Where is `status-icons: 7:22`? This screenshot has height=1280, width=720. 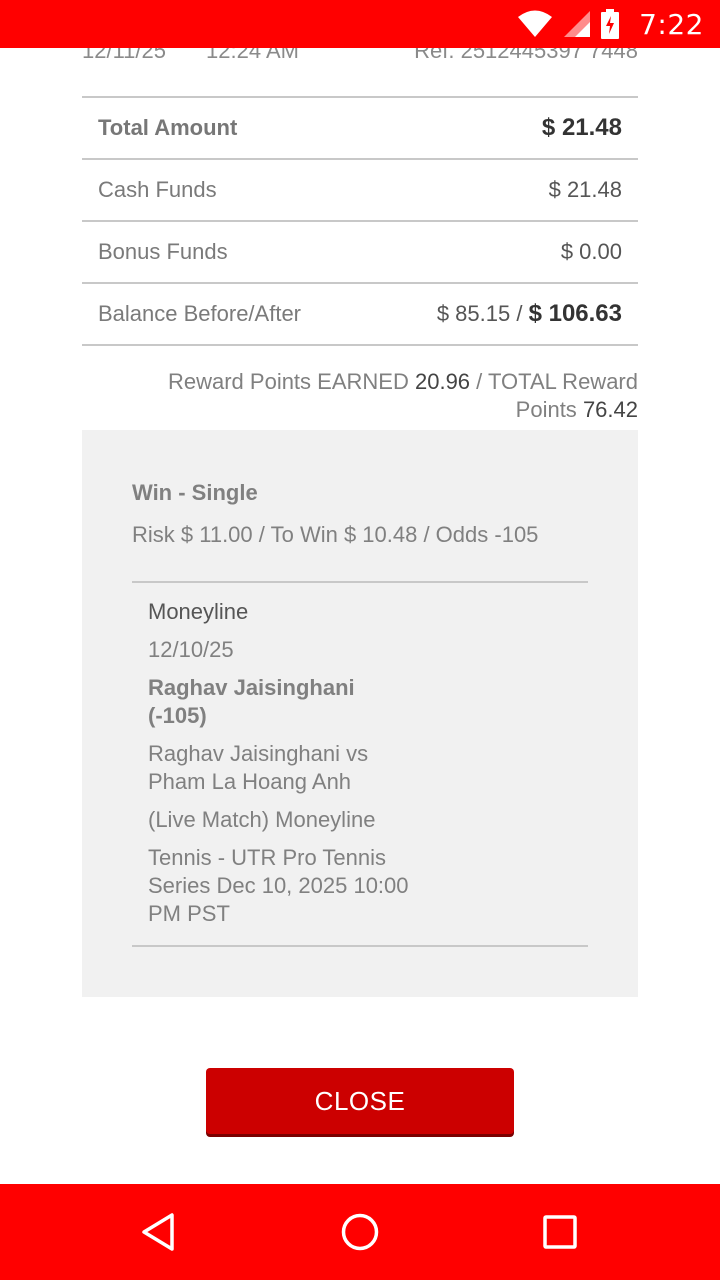
status-icons: 7:22 is located at coordinates (610, 24).